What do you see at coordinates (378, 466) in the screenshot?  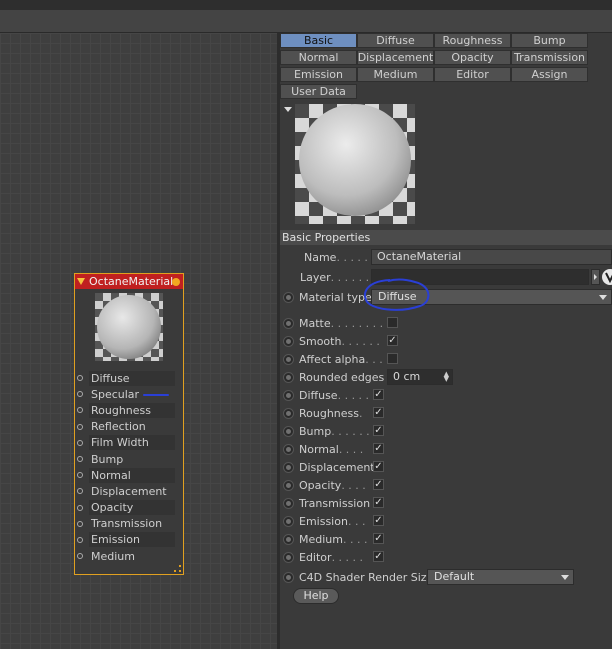 I see `displacement-checkbox: ✓` at bounding box center [378, 466].